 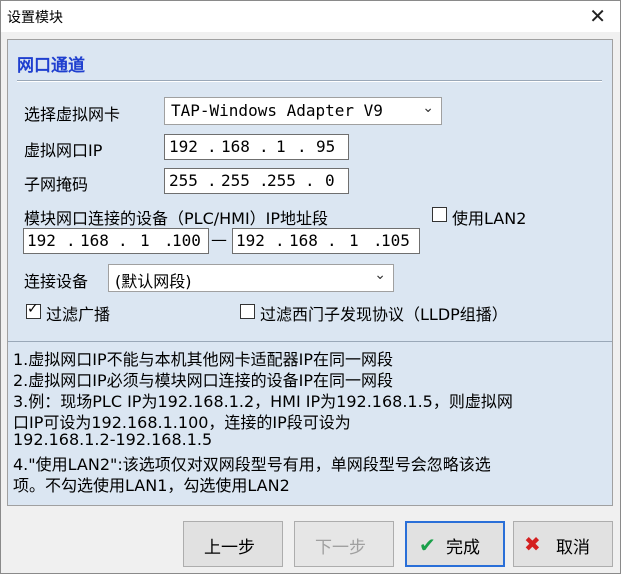 What do you see at coordinates (116, 241) in the screenshot?
I see `device-ip-start-field: 192 . 168 . 1 . 100` at bounding box center [116, 241].